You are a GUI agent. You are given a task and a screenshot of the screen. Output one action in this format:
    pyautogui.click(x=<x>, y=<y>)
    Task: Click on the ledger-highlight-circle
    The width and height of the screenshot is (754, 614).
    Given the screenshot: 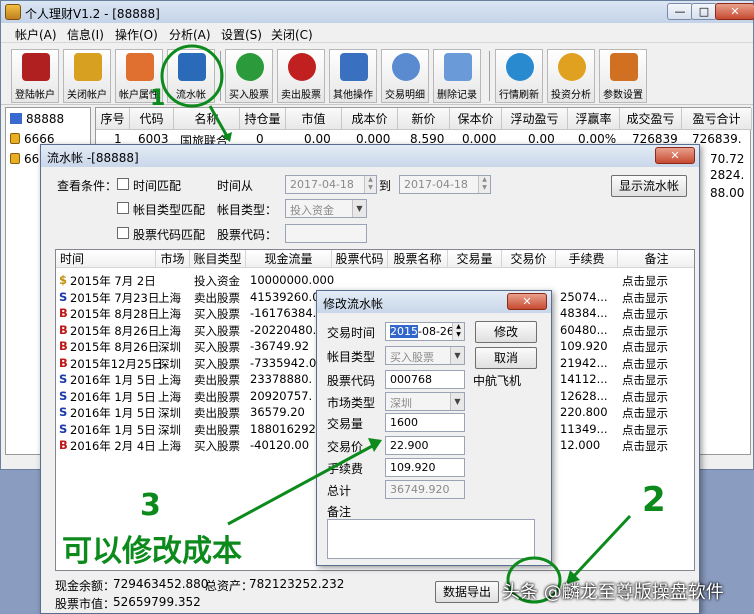 What is the action you would take?
    pyautogui.click(x=192, y=76)
    